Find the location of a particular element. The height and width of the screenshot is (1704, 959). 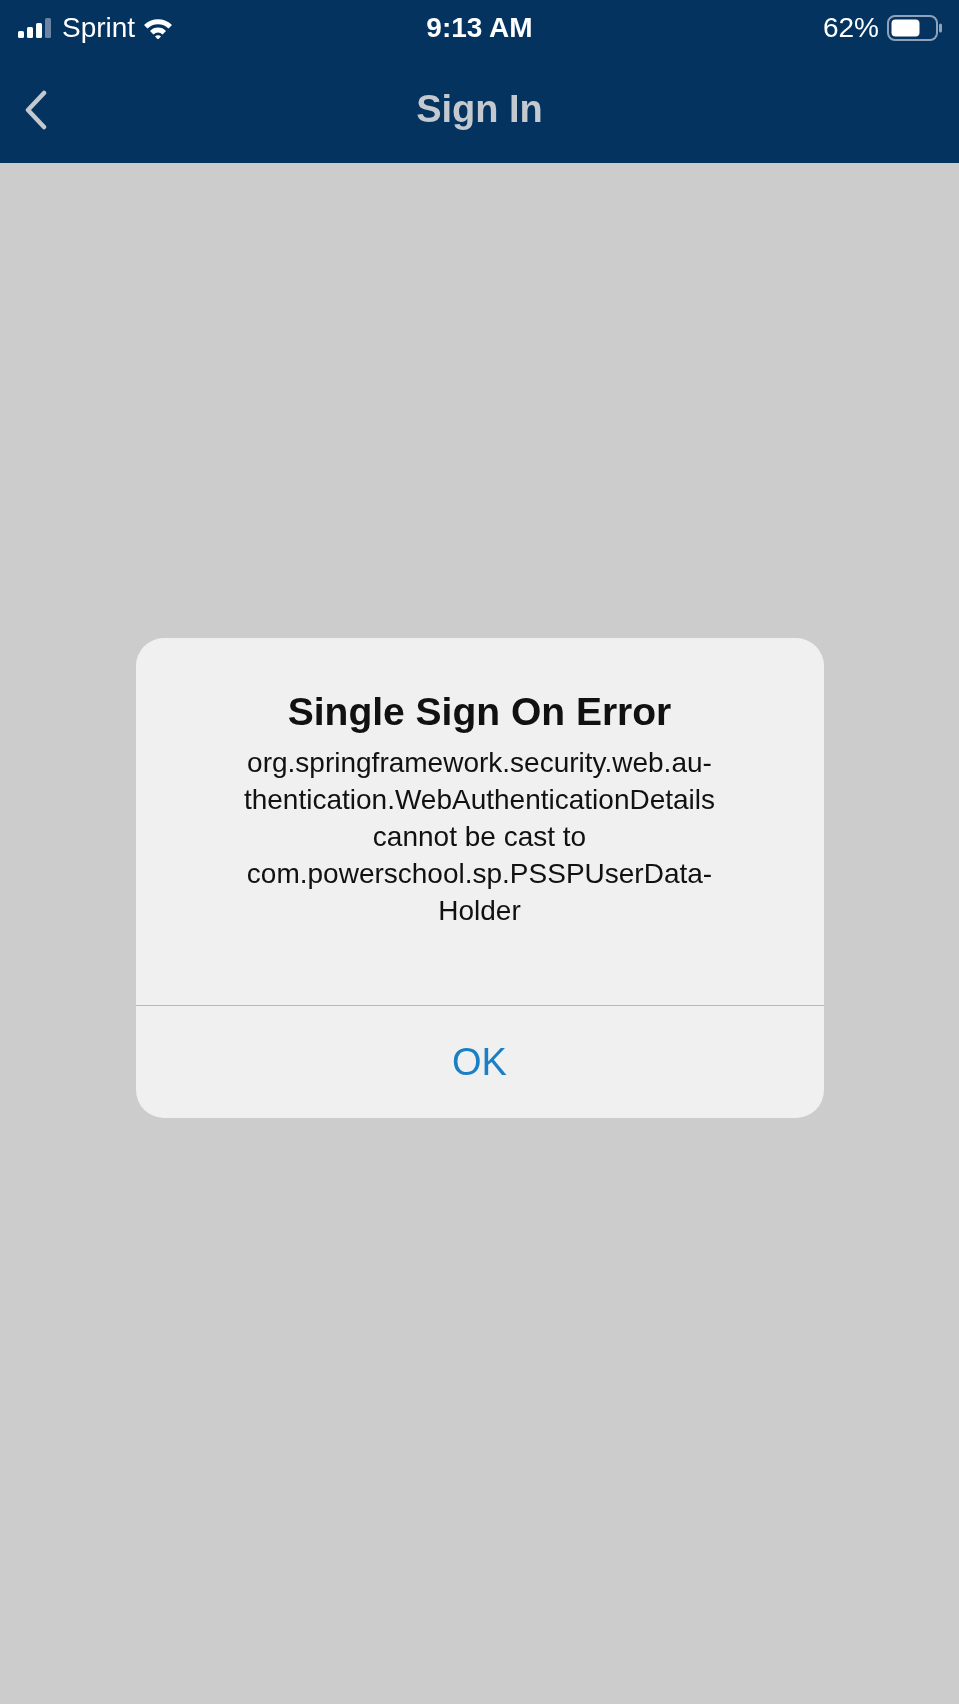

alert-message: org.springframework.security.web.au- thentication.WebAuthenticationDetails cannot be cast to com.powerschool.sp.PSSPUserData- Holder is located at coordinates (479, 837).